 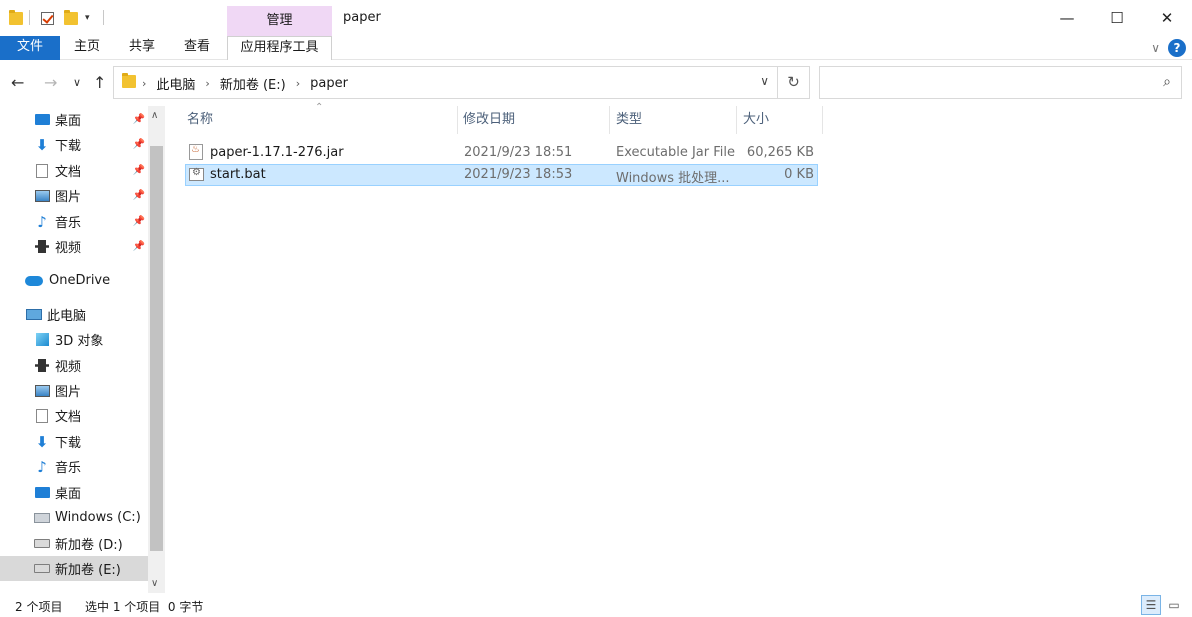 What do you see at coordinates (47, 18) in the screenshot?
I see `properties-icon` at bounding box center [47, 18].